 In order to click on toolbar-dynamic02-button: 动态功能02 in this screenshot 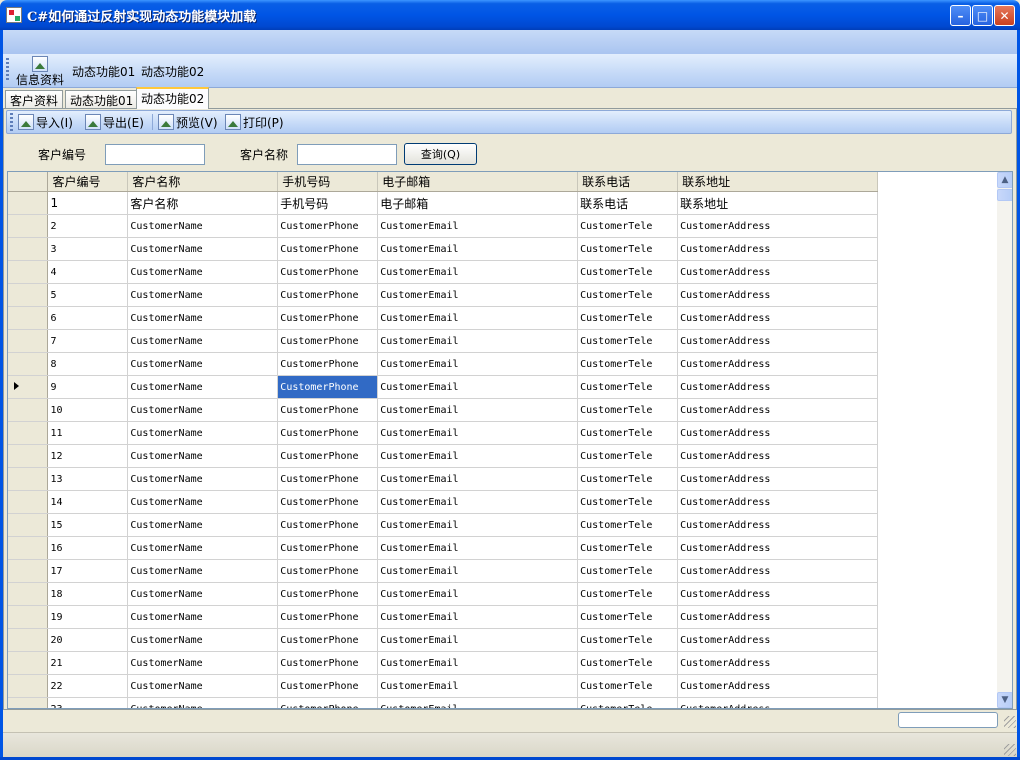, I will do `click(172, 71)`.